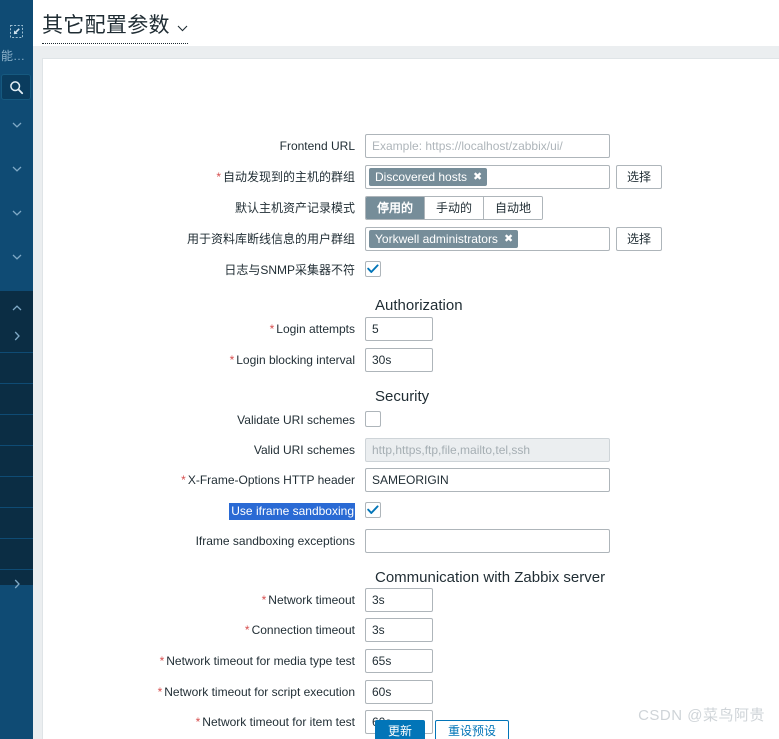  I want to click on input-network-timeout-script-execution, so click(399, 692).